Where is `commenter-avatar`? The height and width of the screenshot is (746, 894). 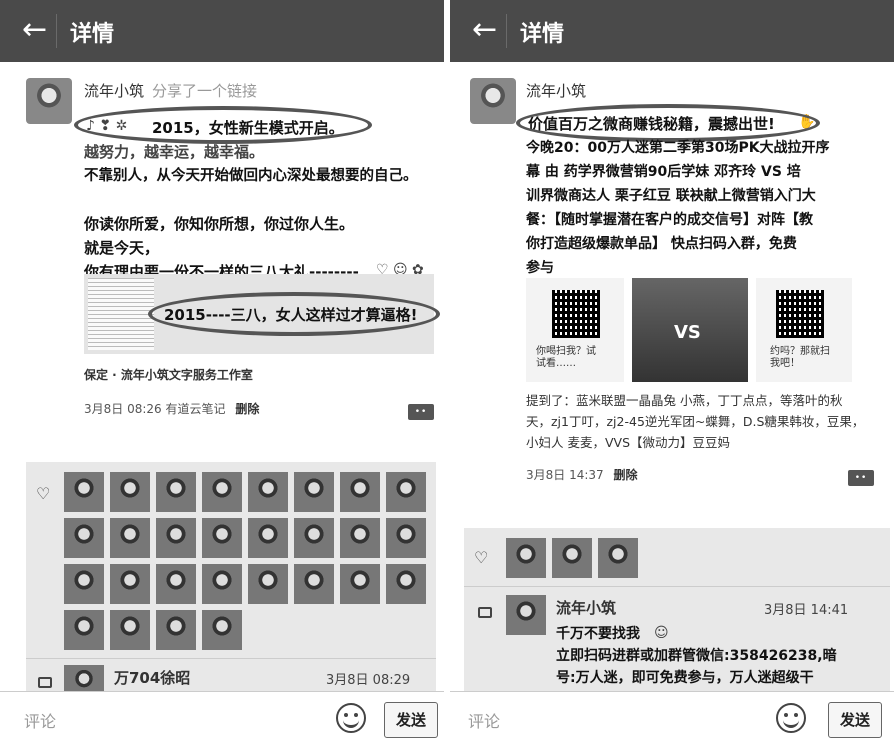 commenter-avatar is located at coordinates (526, 615).